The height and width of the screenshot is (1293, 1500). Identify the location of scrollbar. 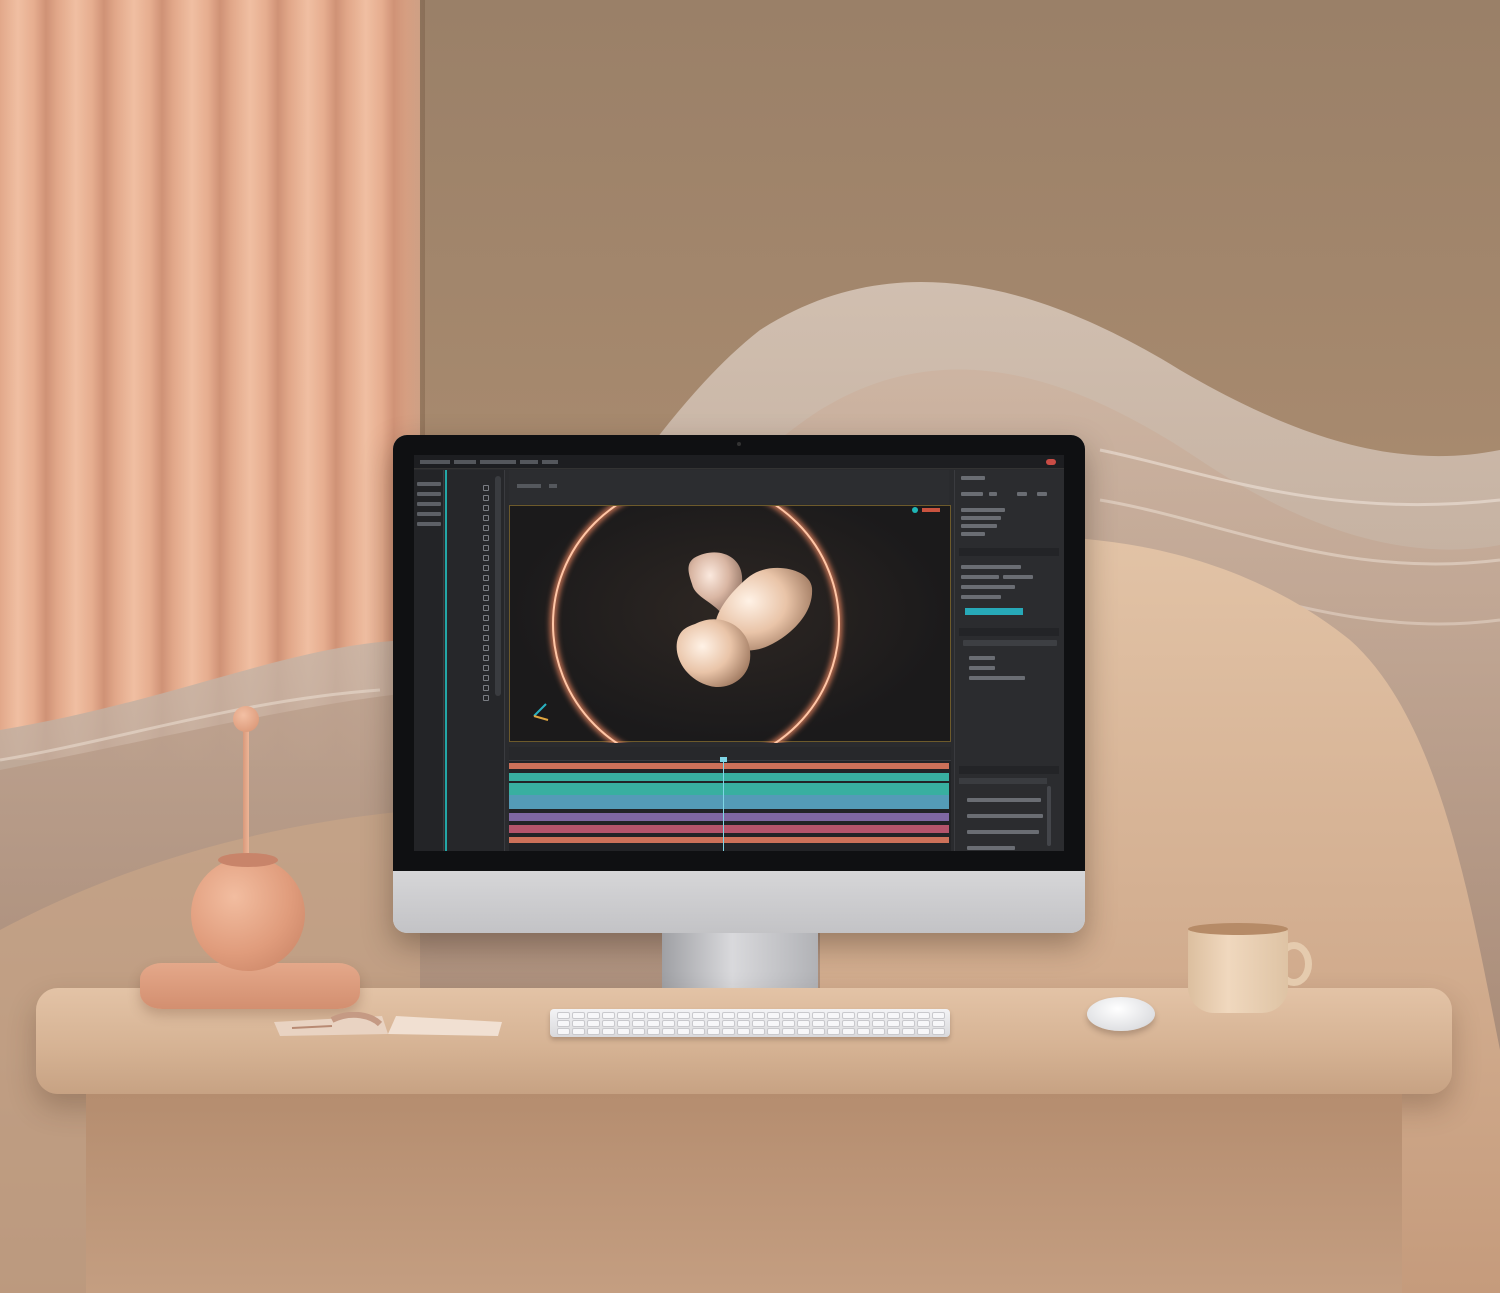
(498, 586).